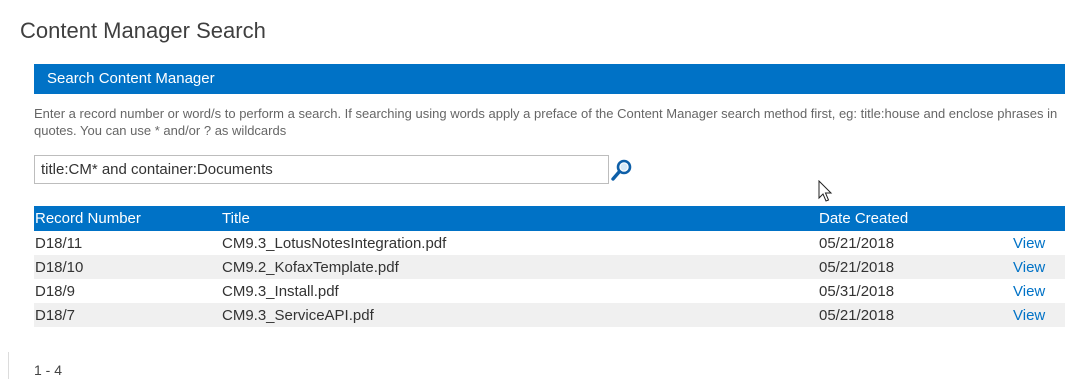 The width and height of the screenshot is (1065, 379). I want to click on cell-title: CM9.2_KofaxTemplate.pdf, so click(520, 267).